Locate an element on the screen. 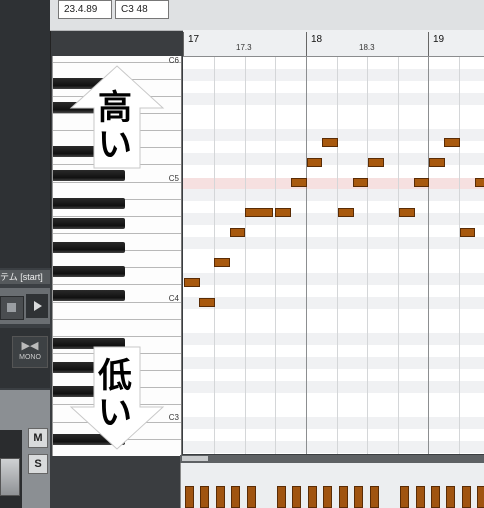 This screenshot has width=484, height=508. annotation-high: 高い is located at coordinates (115, 126).